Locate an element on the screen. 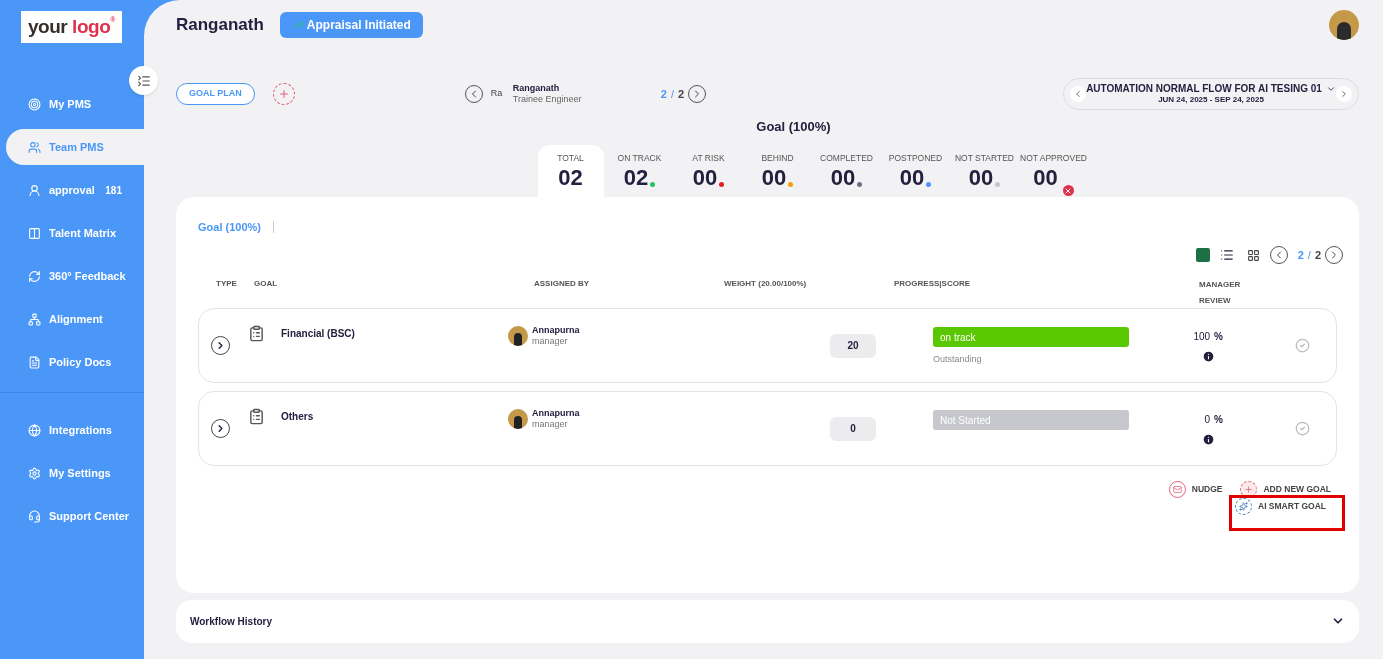  add-goal-button: ADD NEW GOAL is located at coordinates (1285, 489).